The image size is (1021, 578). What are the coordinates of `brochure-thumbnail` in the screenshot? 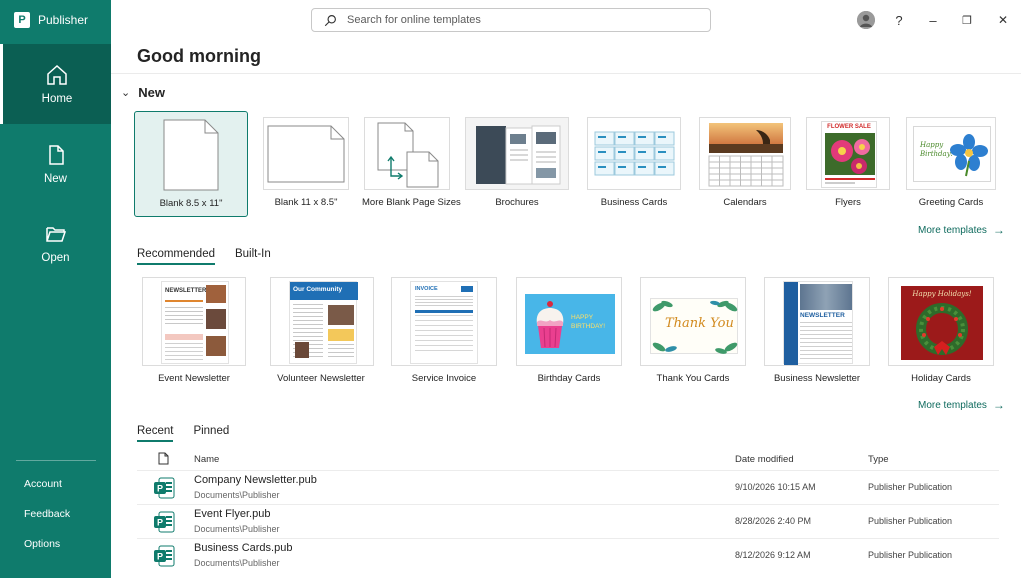 It's located at (518, 155).